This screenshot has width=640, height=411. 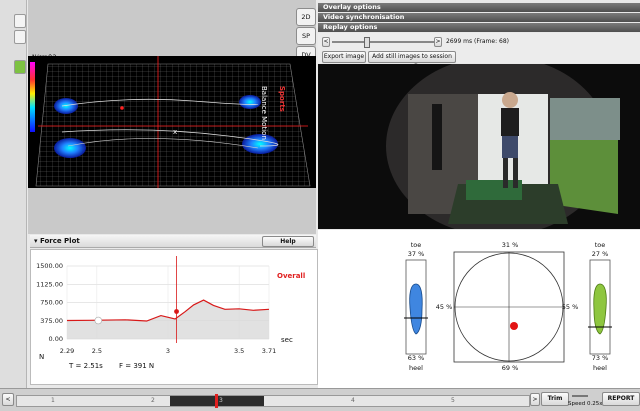 What do you see at coordinates (479, 17) in the screenshot?
I see `video-sync-header: Video synchronisation` at bounding box center [479, 17].